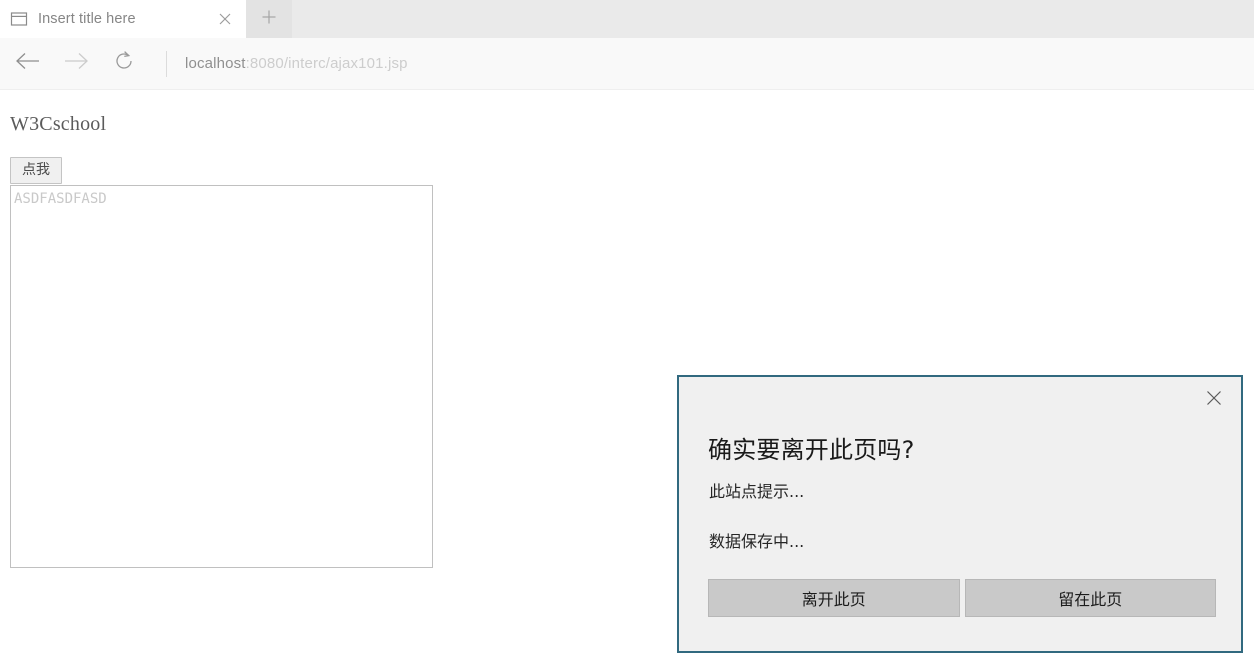 This screenshot has width=1254, height=658. I want to click on url-path: :8080/interc/ajax101.jsp, so click(326, 63).